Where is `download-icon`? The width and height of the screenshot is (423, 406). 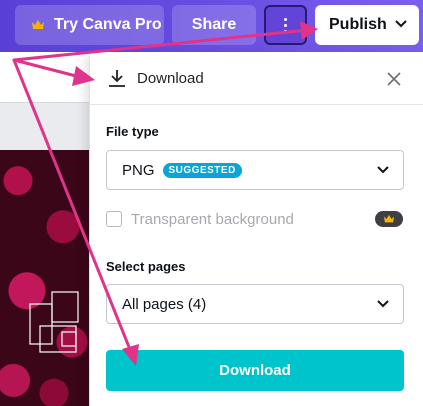
download-icon is located at coordinates (117, 78).